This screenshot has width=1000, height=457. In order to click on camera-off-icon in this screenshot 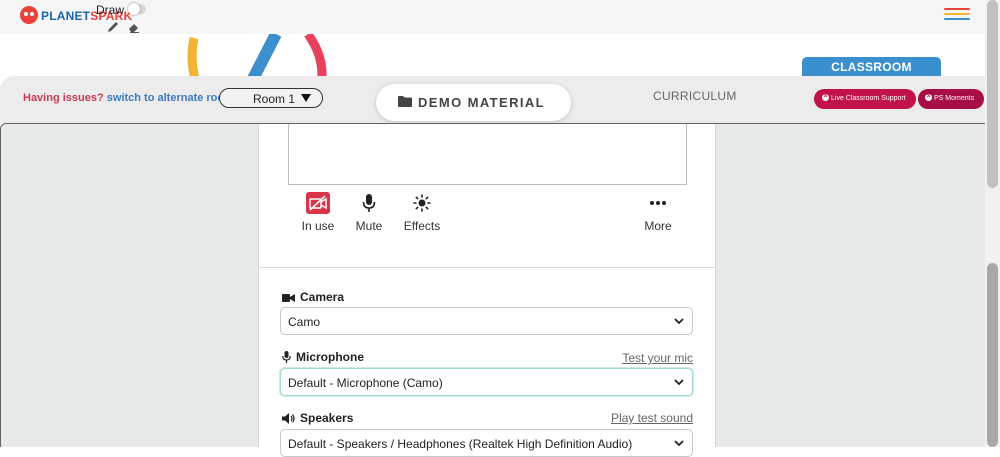, I will do `click(318, 203)`.